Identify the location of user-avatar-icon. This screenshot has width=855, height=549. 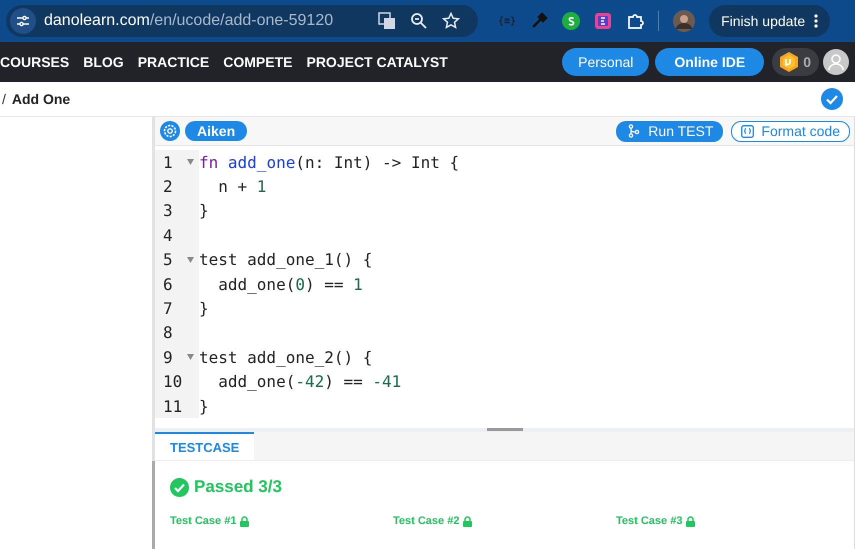
(836, 62).